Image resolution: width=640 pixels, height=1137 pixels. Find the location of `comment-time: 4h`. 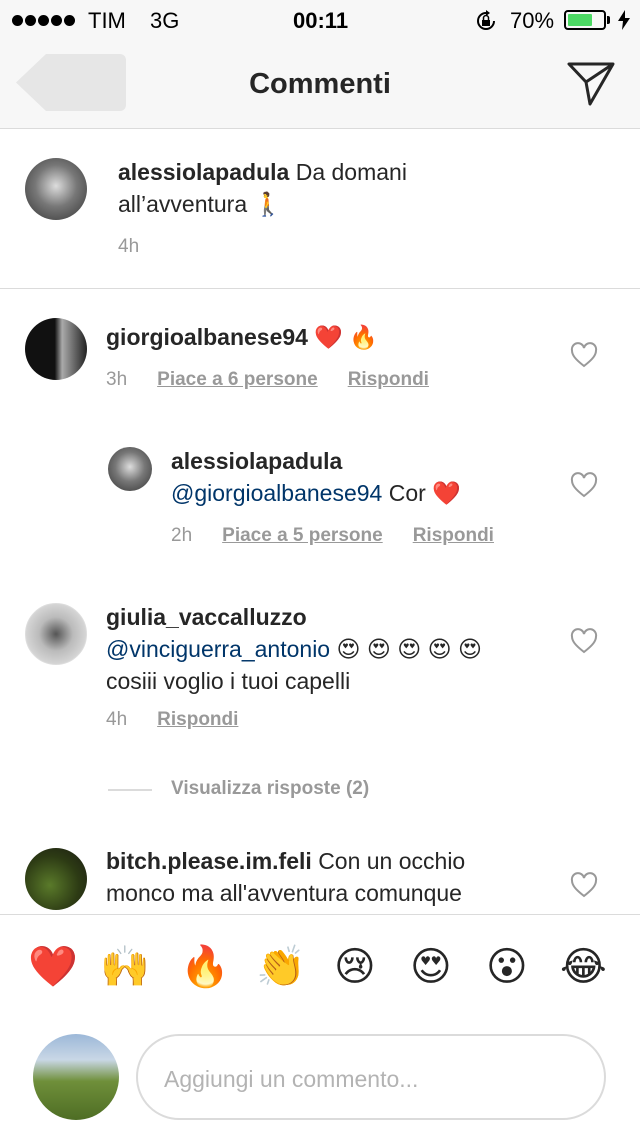

comment-time: 4h is located at coordinates (117, 719).